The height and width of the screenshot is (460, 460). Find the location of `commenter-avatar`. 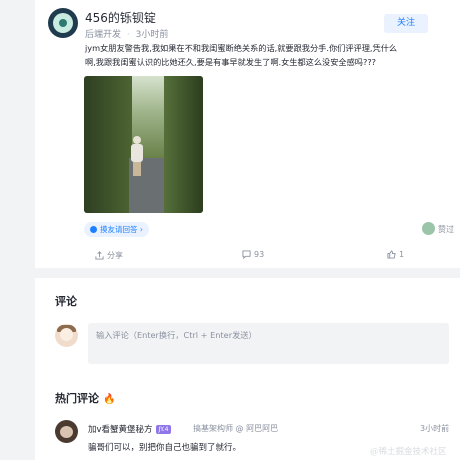

commenter-avatar is located at coordinates (66, 431).